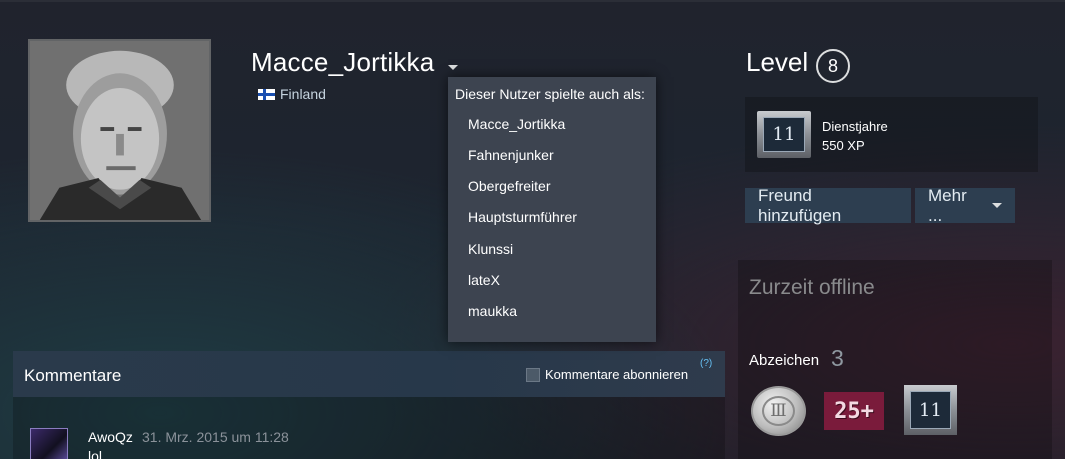  I want to click on top-divider, so click(532, 1).